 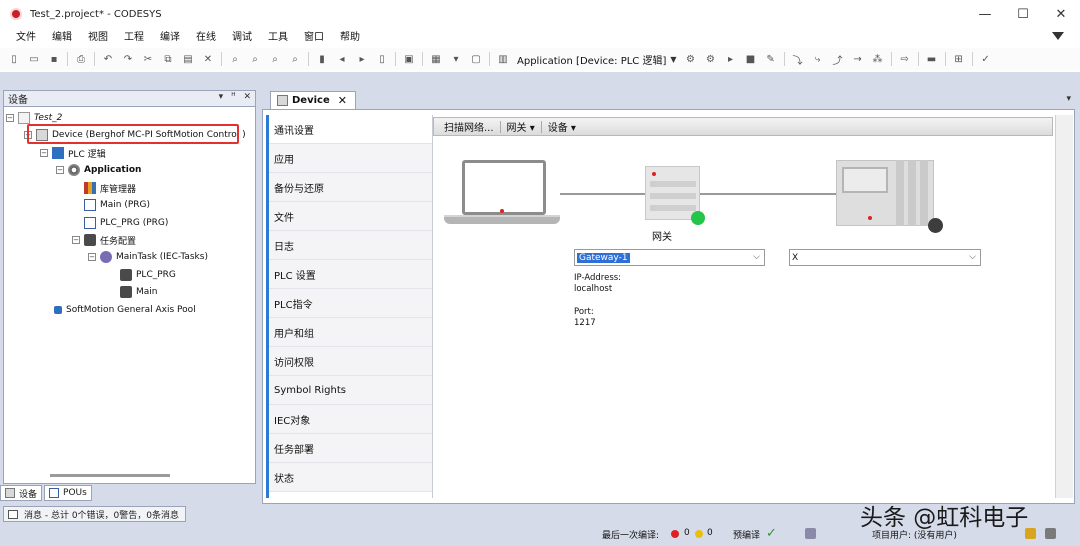 What do you see at coordinates (350, 303) in the screenshot?
I see `nav-plc-shell: PLC指令` at bounding box center [350, 303].